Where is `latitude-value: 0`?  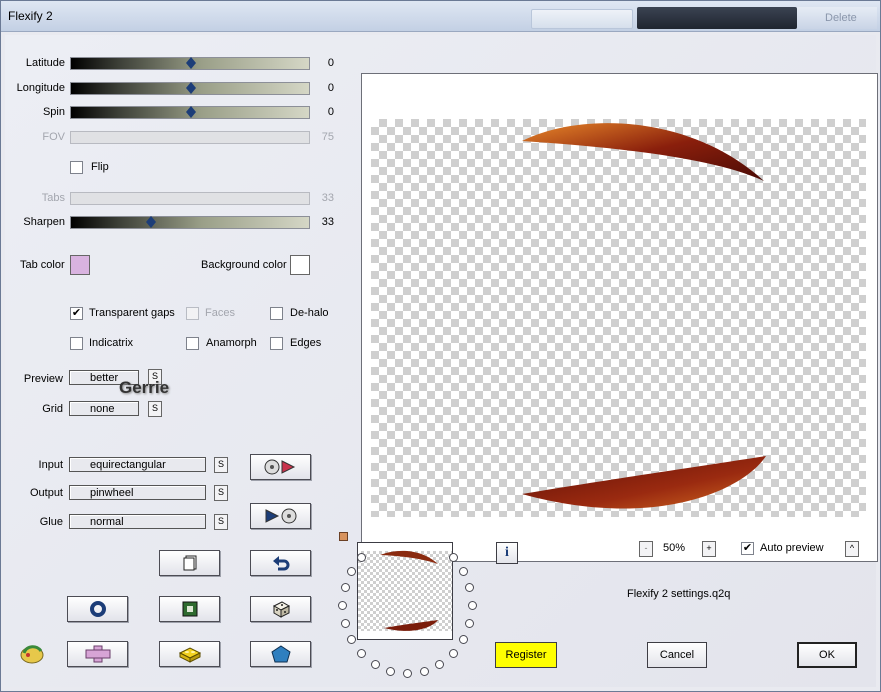 latitude-value: 0 is located at coordinates (330, 63).